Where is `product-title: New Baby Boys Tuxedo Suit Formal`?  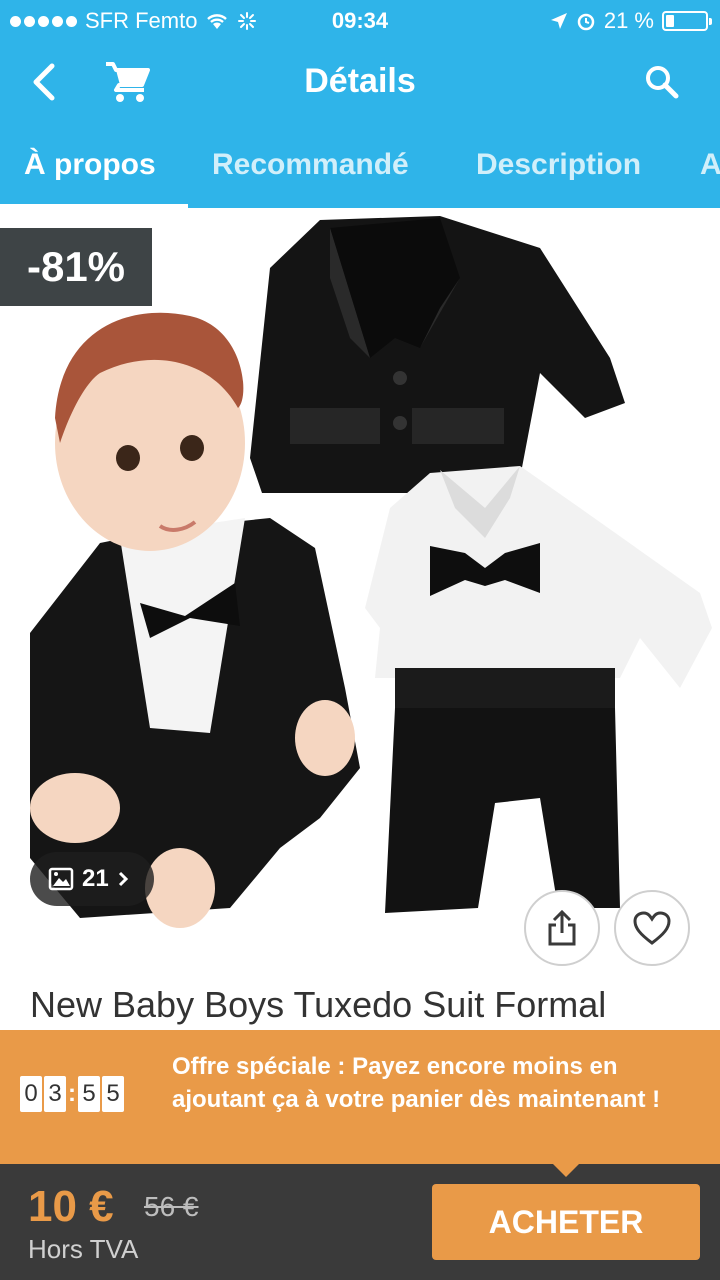 product-title: New Baby Boys Tuxedo Suit Formal is located at coordinates (318, 1004).